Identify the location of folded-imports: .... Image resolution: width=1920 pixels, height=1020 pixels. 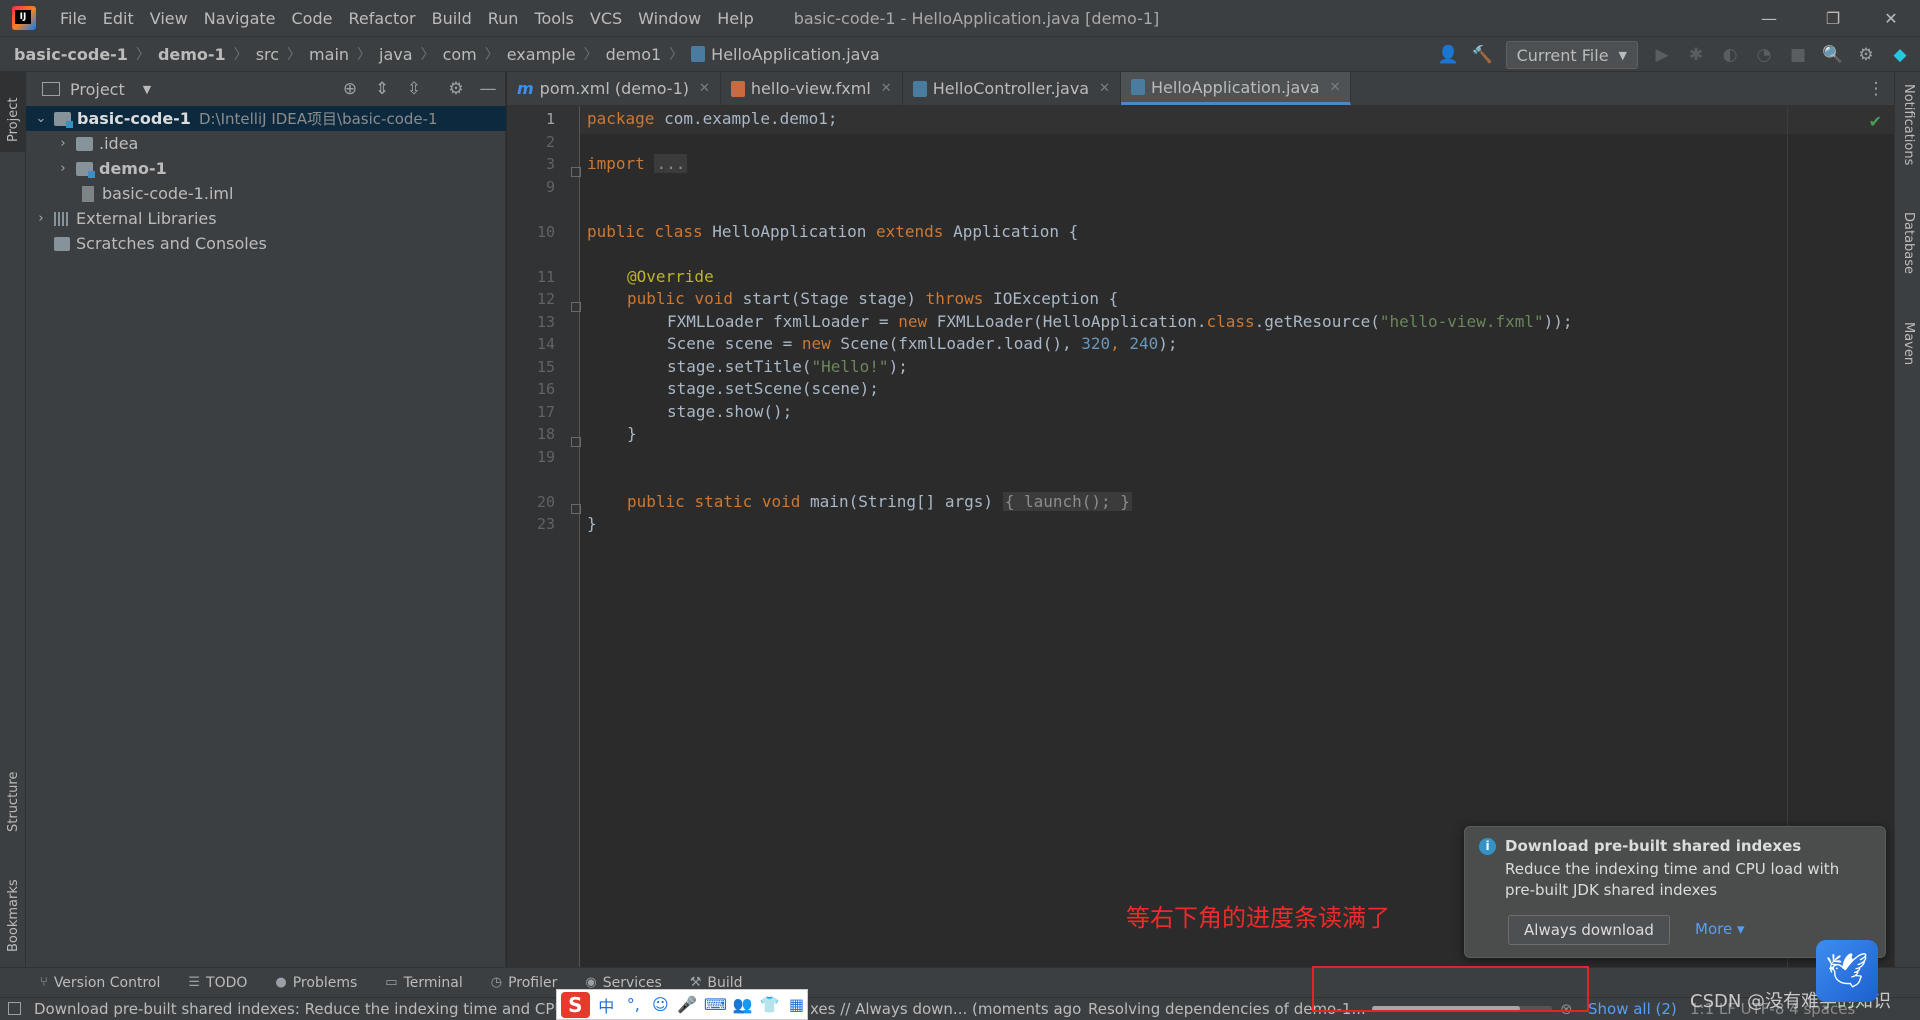
(671, 163).